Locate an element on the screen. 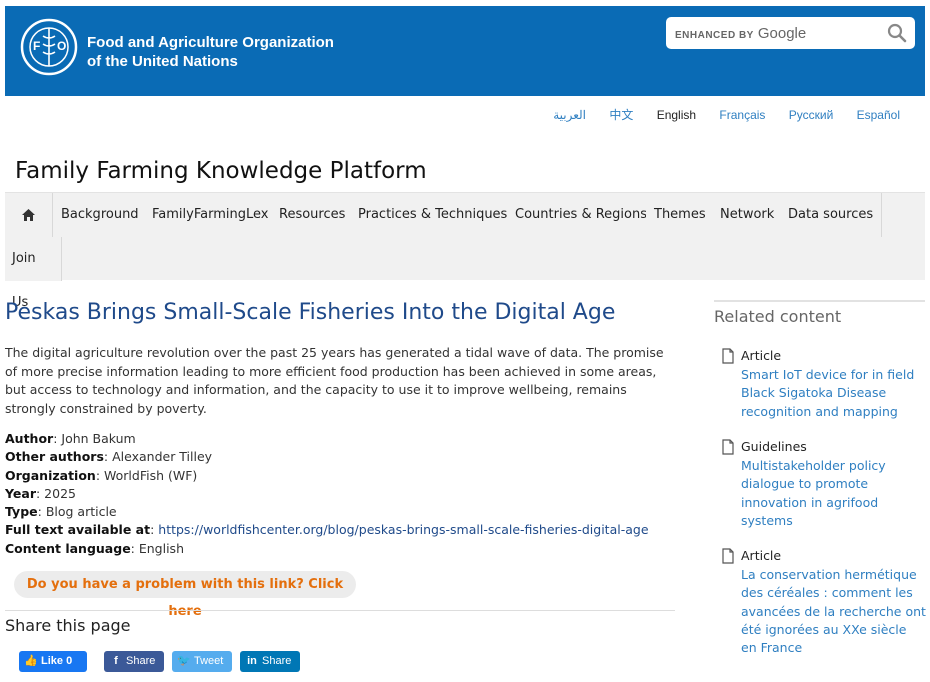  facebook-icon: f is located at coordinates (116, 661).